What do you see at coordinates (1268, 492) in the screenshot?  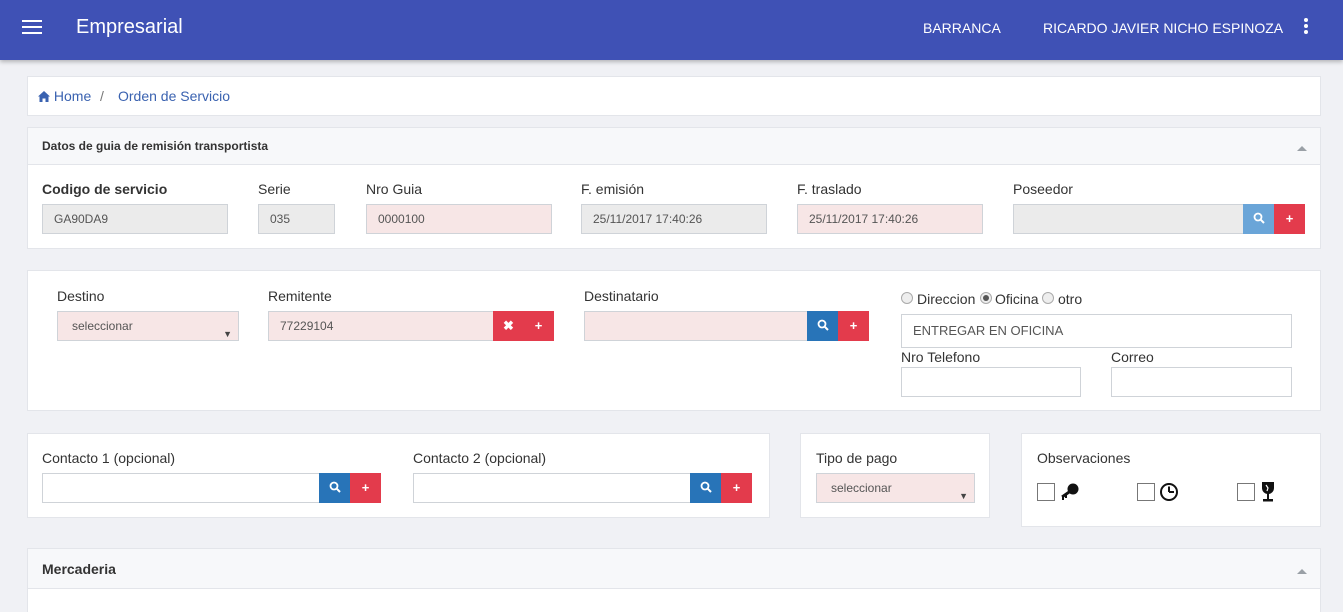 I see `fragile-glass-icon` at bounding box center [1268, 492].